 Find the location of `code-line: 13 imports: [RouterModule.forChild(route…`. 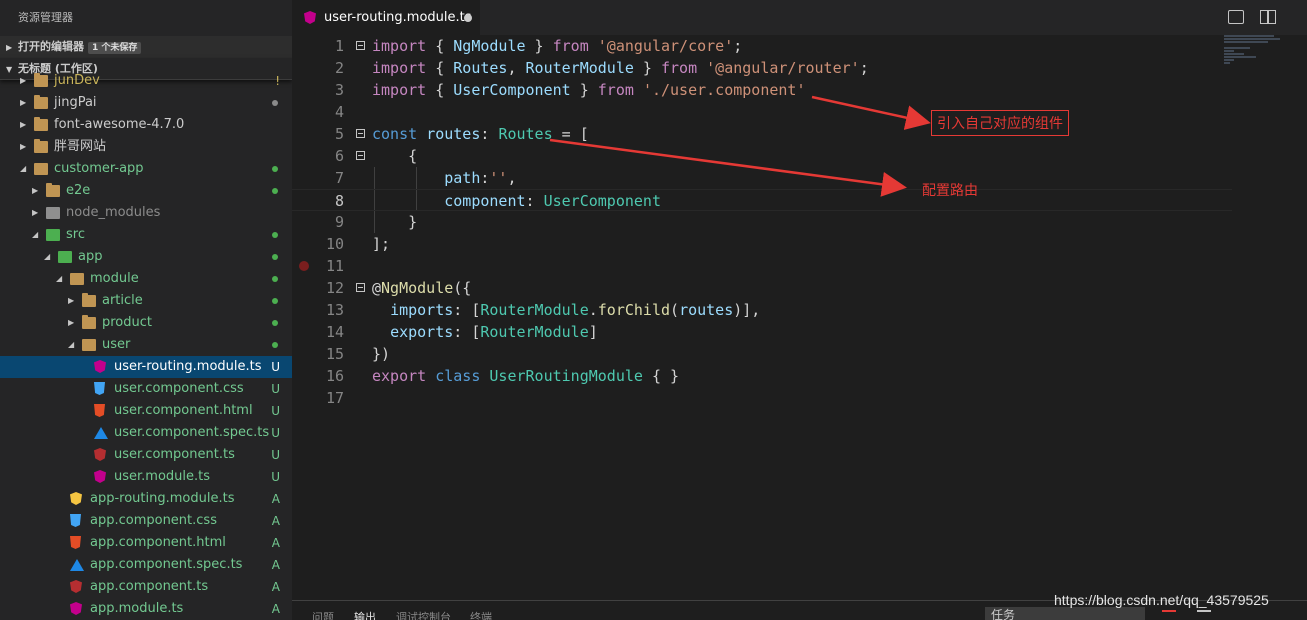

code-line: 13 imports: [RouterModule.forChild(route… is located at coordinates (762, 310).